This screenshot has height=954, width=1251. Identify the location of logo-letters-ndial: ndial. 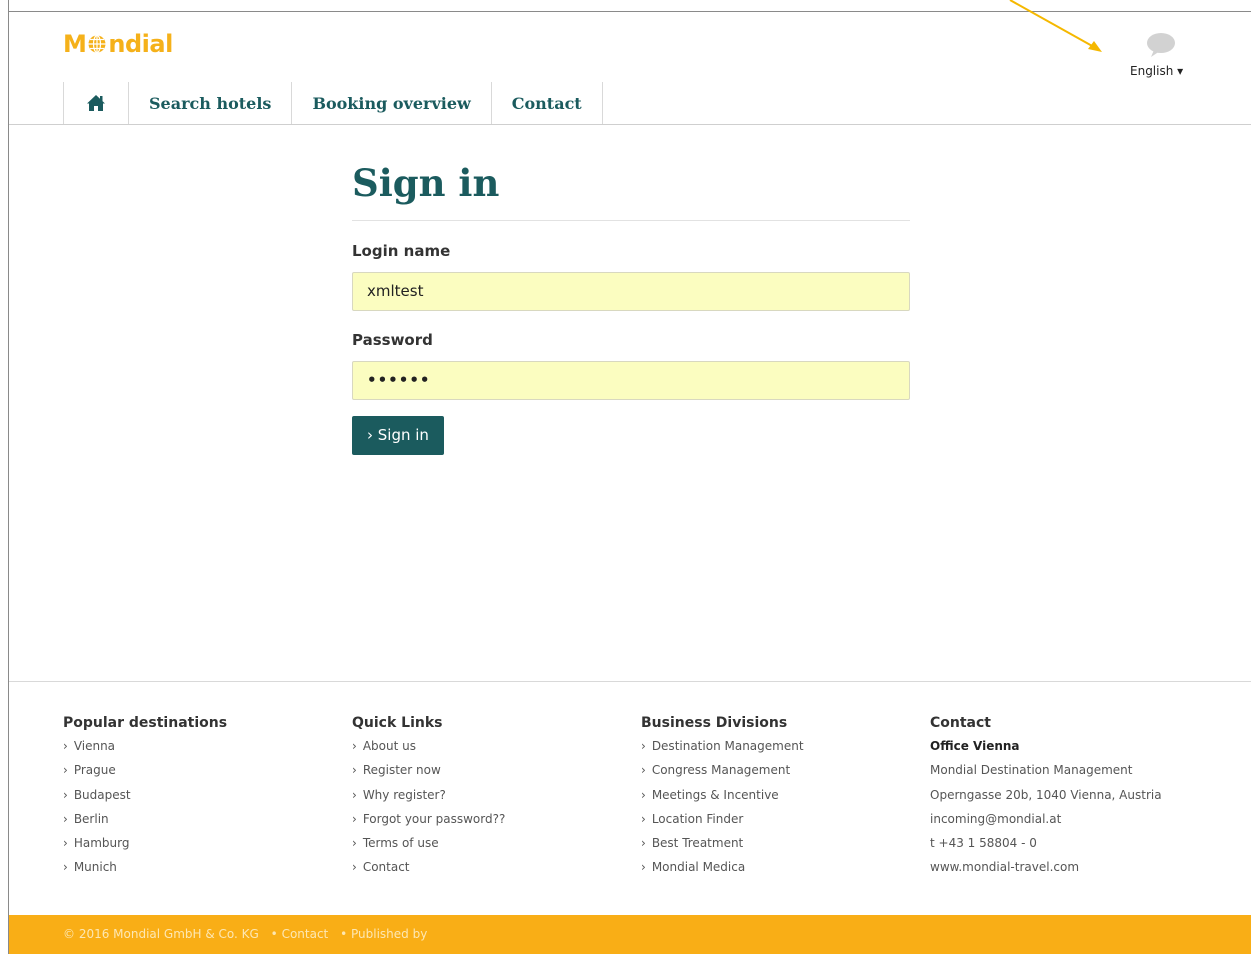
(140, 44).